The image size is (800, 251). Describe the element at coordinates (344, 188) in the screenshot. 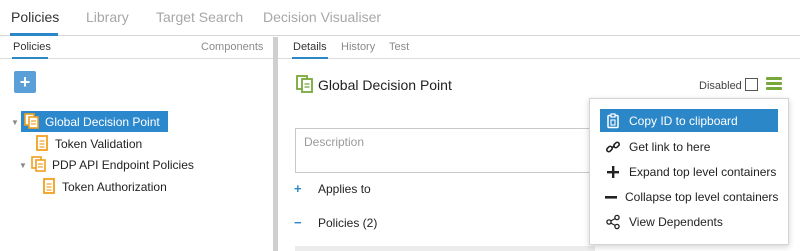

I see `section-label: Applies to` at that location.